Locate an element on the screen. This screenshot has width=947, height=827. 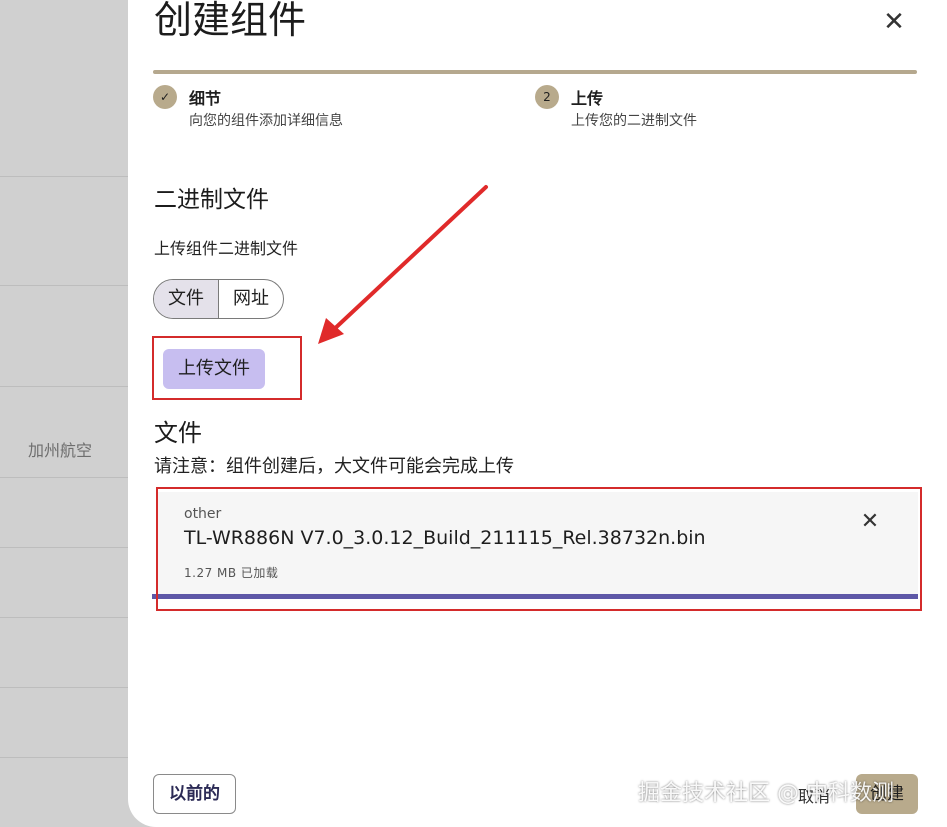
section-subtitle: 上传组件二进制文件 is located at coordinates (226, 248).